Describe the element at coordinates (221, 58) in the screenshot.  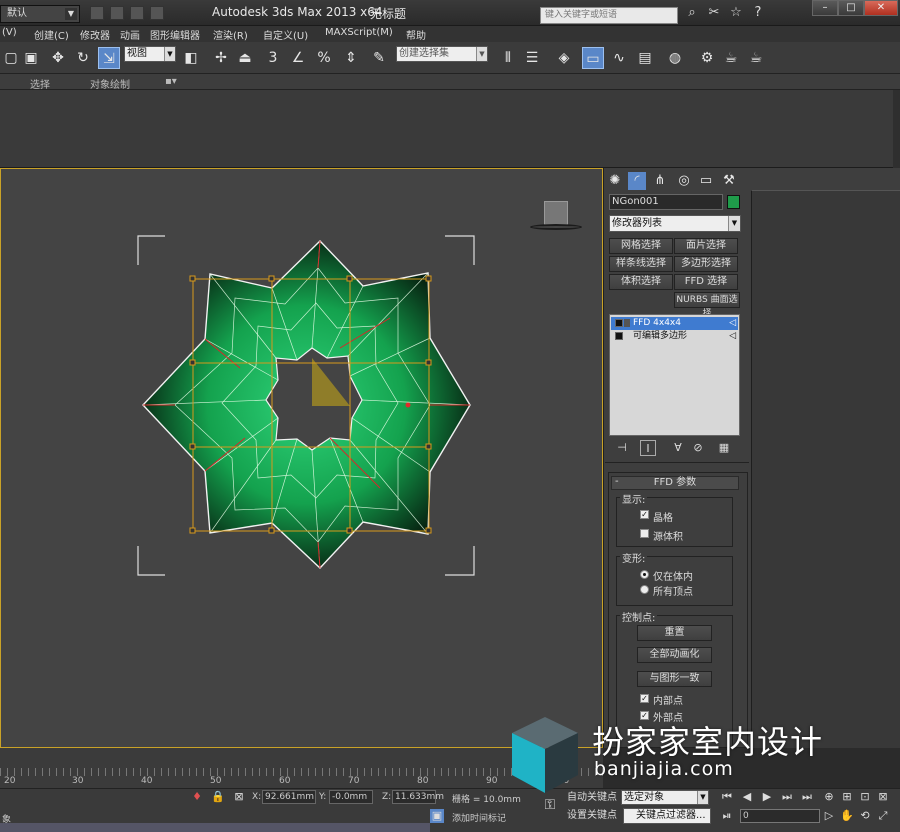
I see `select-manipulate-icon: ✢` at that location.